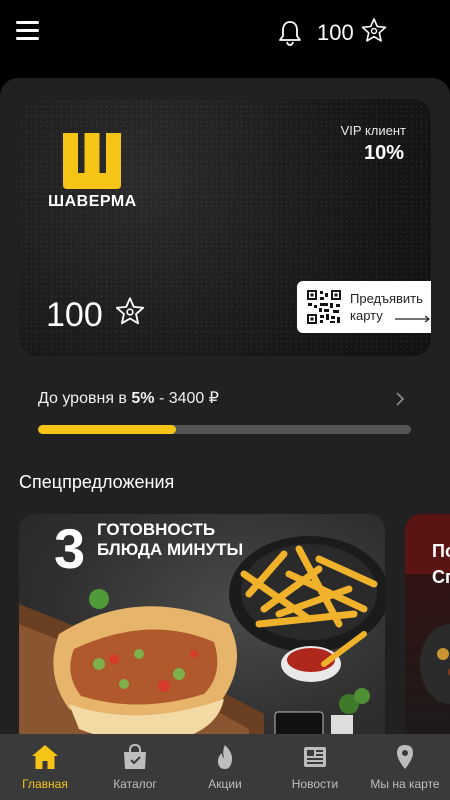 This screenshot has width=450, height=800. What do you see at coordinates (315, 784) in the screenshot?
I see `nav-label: Новости` at bounding box center [315, 784].